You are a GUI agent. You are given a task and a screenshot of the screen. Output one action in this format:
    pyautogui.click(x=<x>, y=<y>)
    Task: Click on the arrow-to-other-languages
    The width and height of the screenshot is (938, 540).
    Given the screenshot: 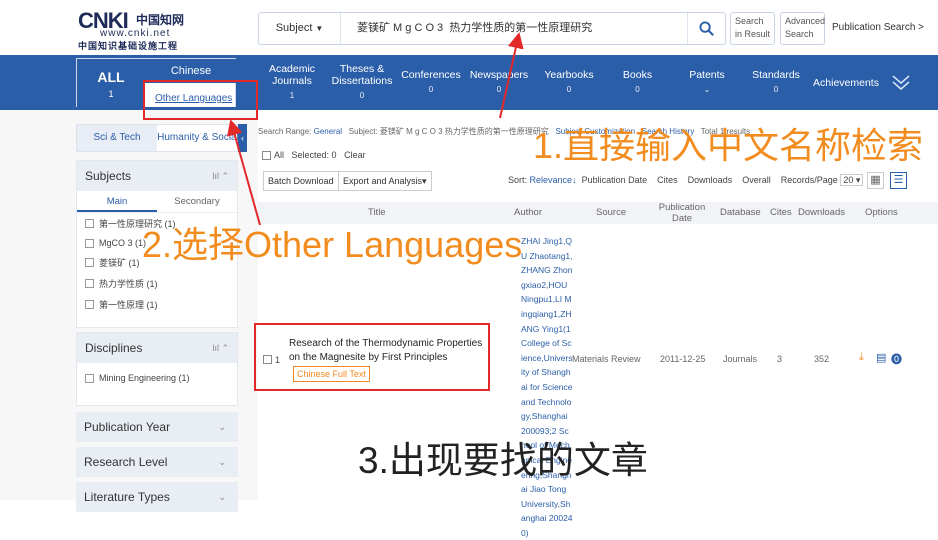 What is the action you would take?
    pyautogui.click(x=243, y=172)
    